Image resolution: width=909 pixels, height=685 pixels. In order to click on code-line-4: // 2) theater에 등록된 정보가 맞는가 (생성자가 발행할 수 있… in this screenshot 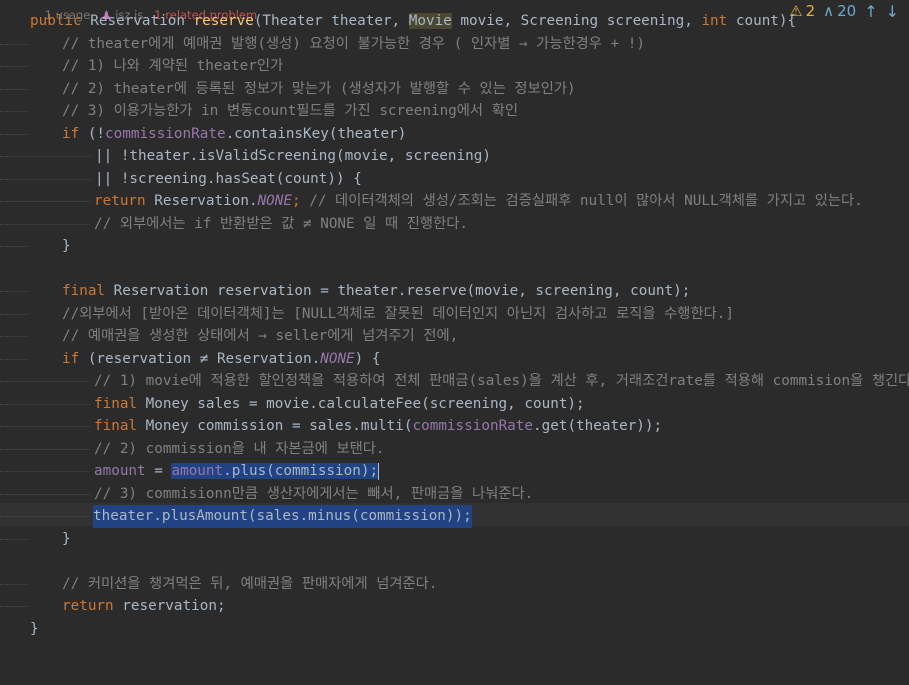, I will do `click(454, 89)`.